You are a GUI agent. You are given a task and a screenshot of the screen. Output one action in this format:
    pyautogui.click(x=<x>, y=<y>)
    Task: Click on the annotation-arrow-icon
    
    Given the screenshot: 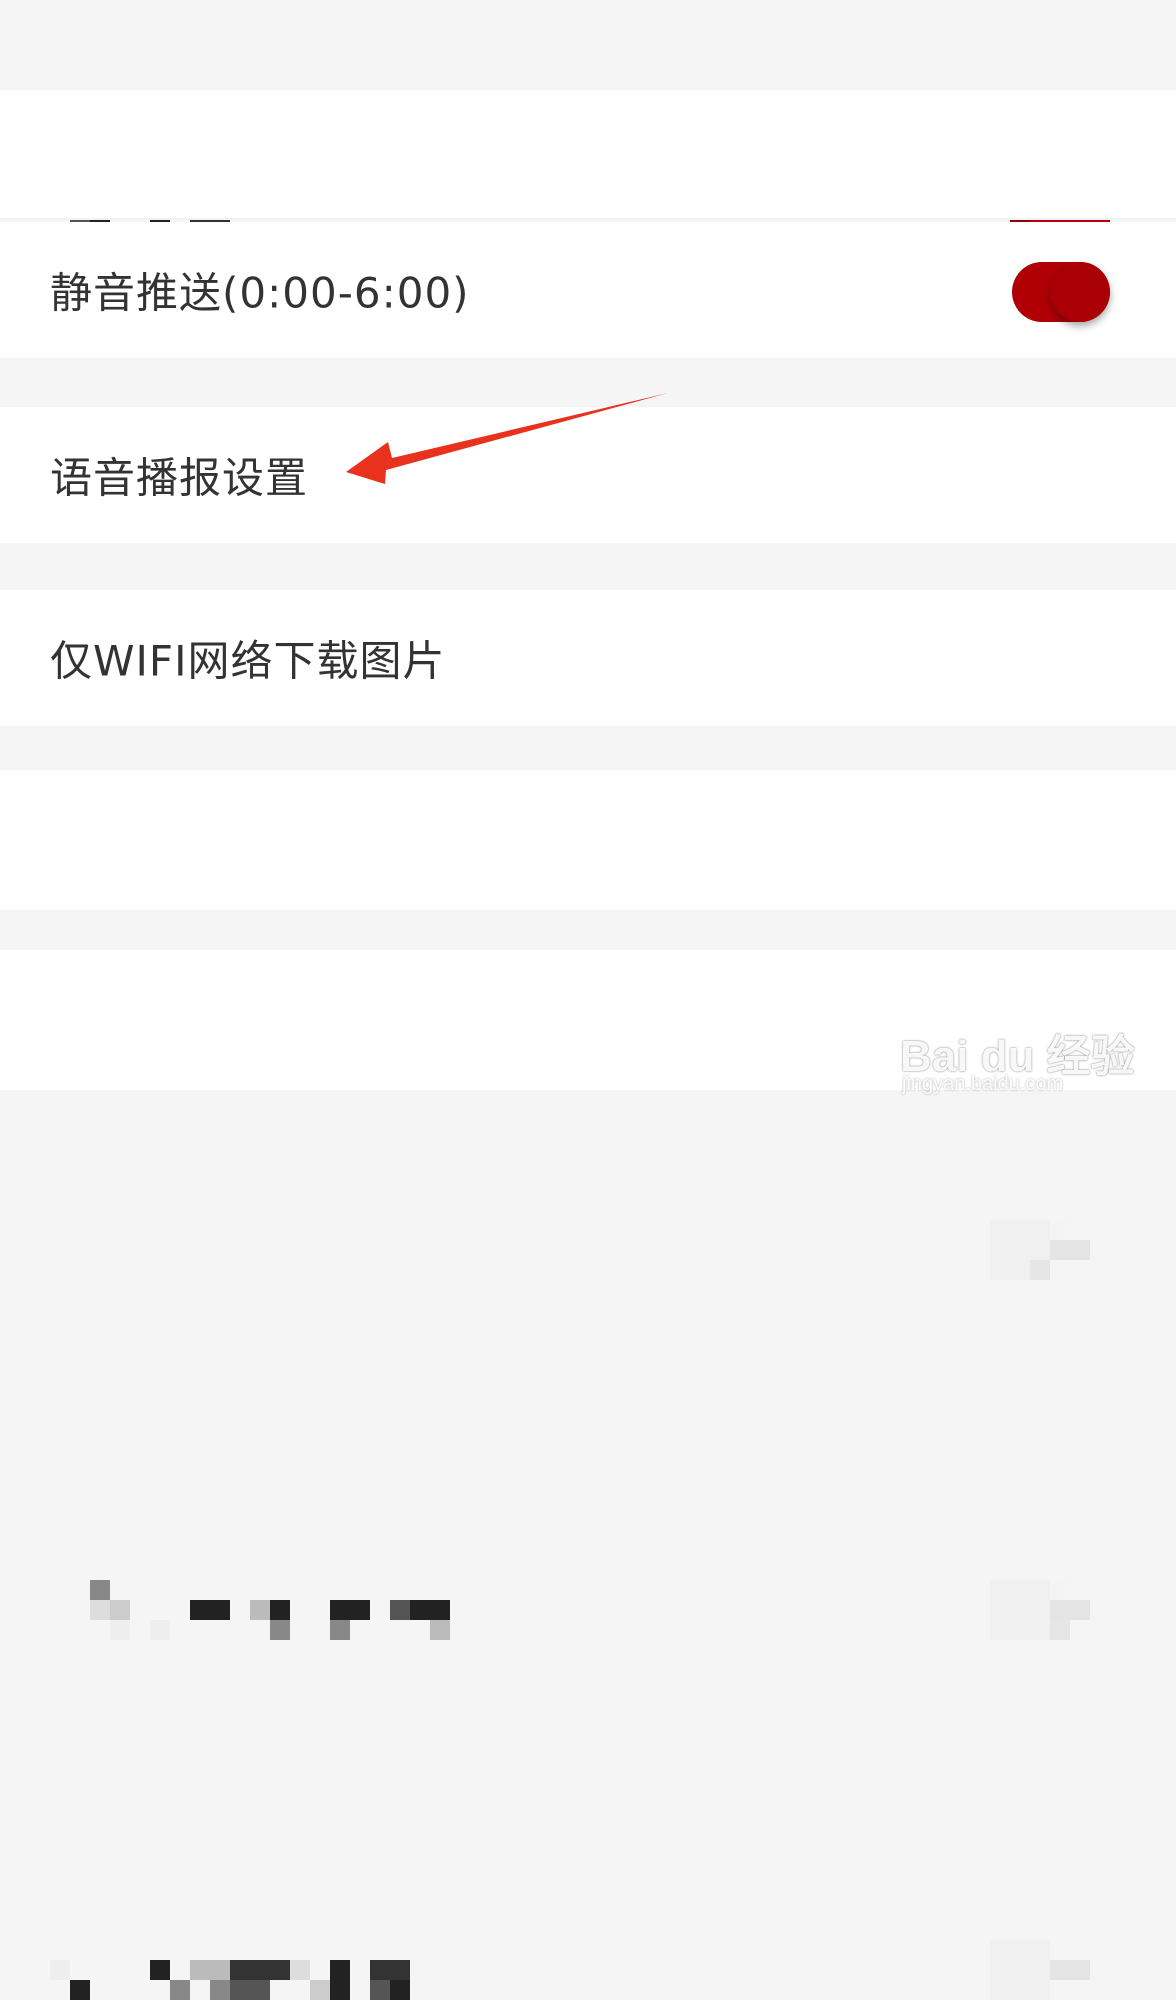 What is the action you would take?
    pyautogui.click(x=507, y=438)
    